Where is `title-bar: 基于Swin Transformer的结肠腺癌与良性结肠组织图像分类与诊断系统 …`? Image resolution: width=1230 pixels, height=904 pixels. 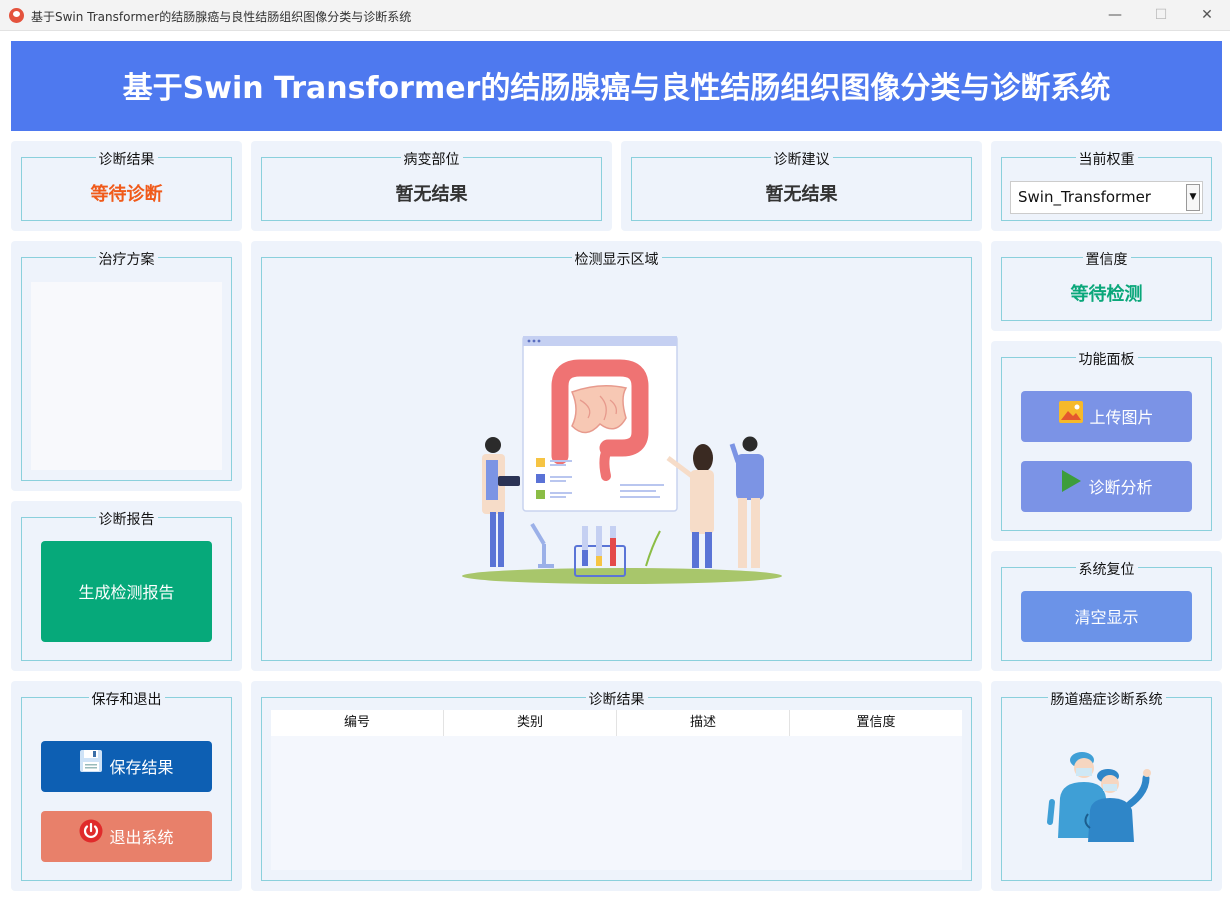 title-bar: 基于Swin Transformer的结肠腺癌与良性结肠组织图像分类与诊断系统 … is located at coordinates (615, 15).